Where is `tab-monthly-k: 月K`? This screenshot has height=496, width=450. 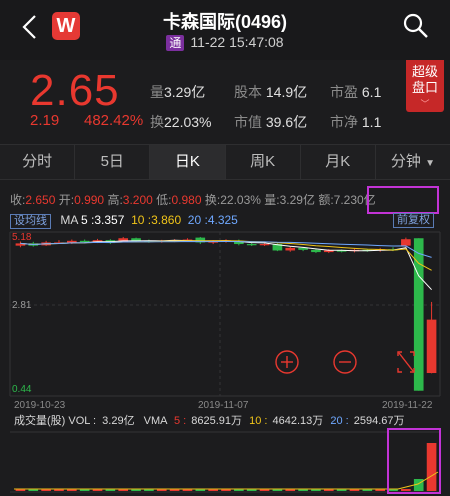
tab-monthly-k: 月K is located at coordinates (338, 162).